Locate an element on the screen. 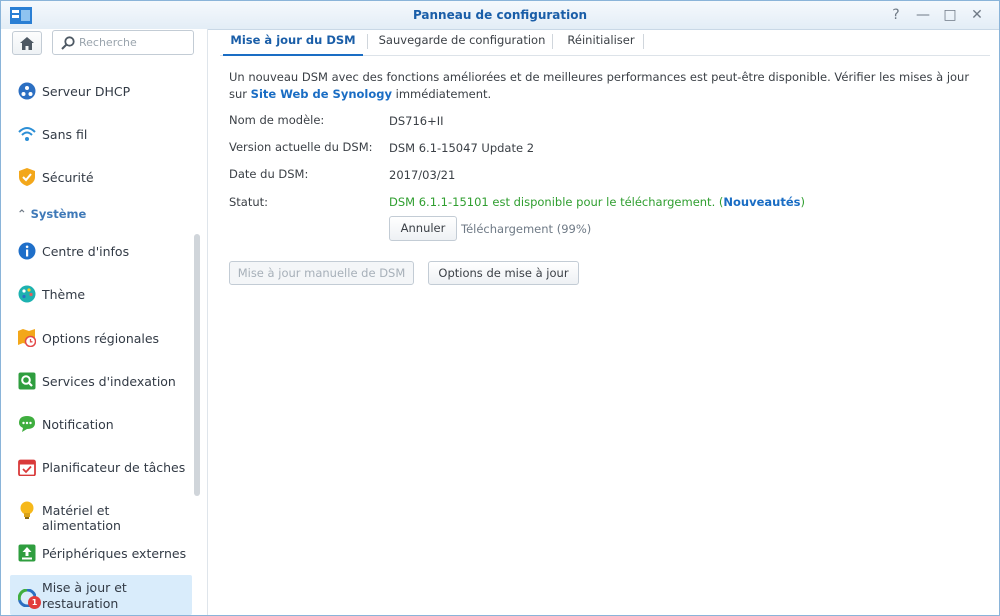  info-icon is located at coordinates (27, 251).